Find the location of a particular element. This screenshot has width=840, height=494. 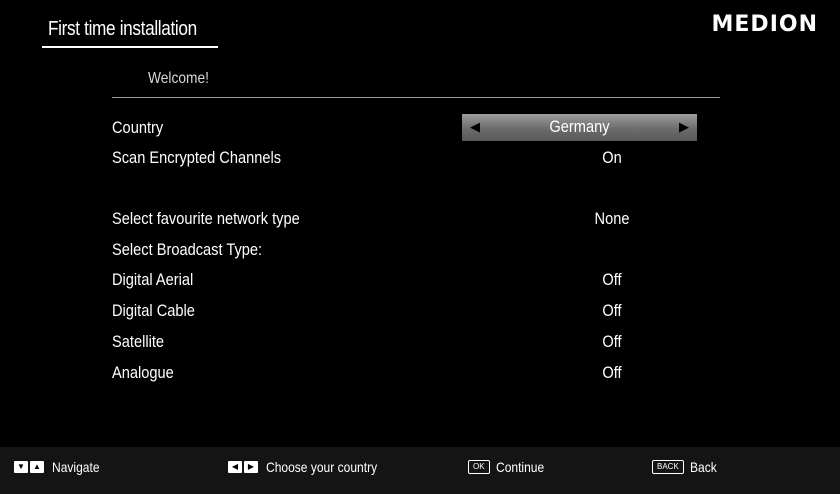

footer-navigate: ▼ ▲ Navigate is located at coordinates (60, 467).